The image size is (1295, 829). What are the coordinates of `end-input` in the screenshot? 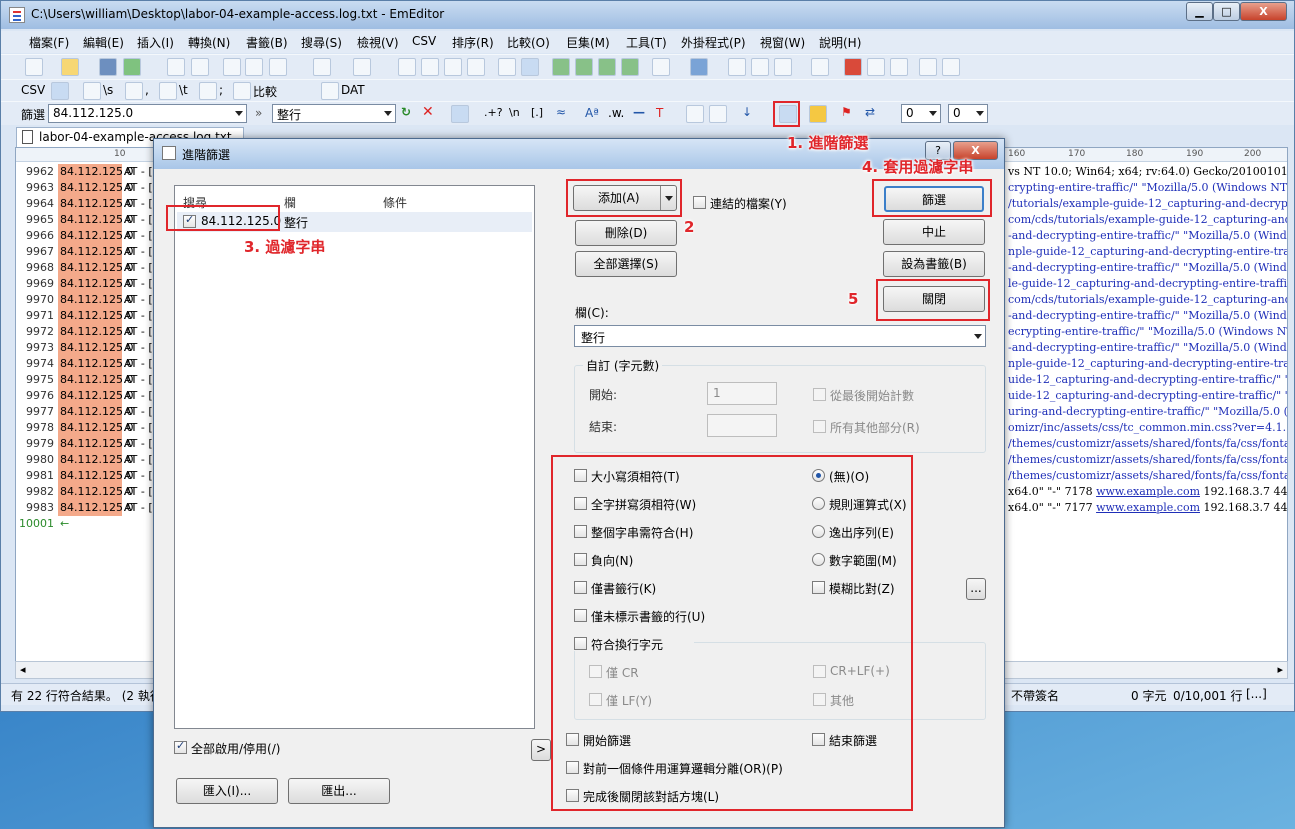 It's located at (742, 425).